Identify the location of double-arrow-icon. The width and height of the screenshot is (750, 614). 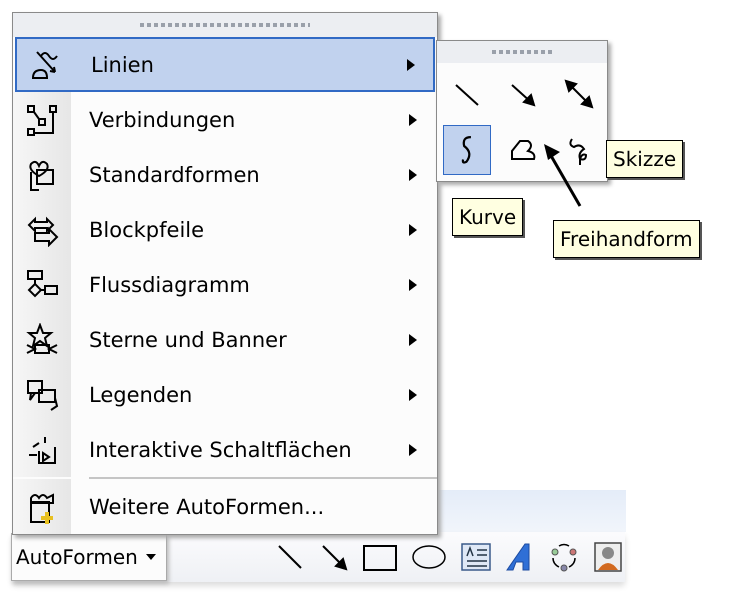
(579, 94).